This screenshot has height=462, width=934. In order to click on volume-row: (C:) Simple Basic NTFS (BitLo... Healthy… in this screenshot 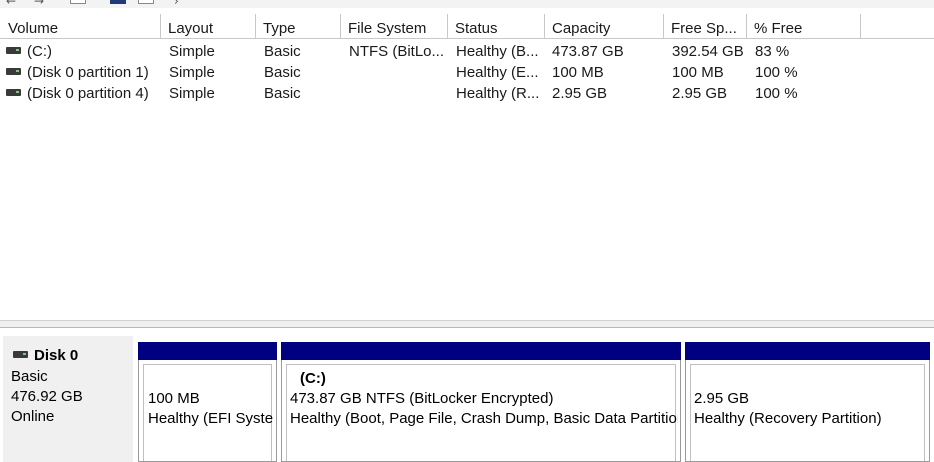, I will do `click(467, 51)`.